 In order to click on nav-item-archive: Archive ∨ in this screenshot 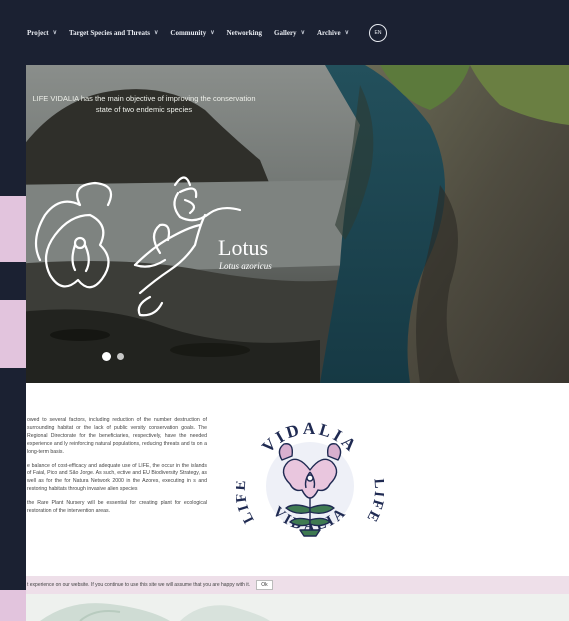, I will do `click(333, 33)`.